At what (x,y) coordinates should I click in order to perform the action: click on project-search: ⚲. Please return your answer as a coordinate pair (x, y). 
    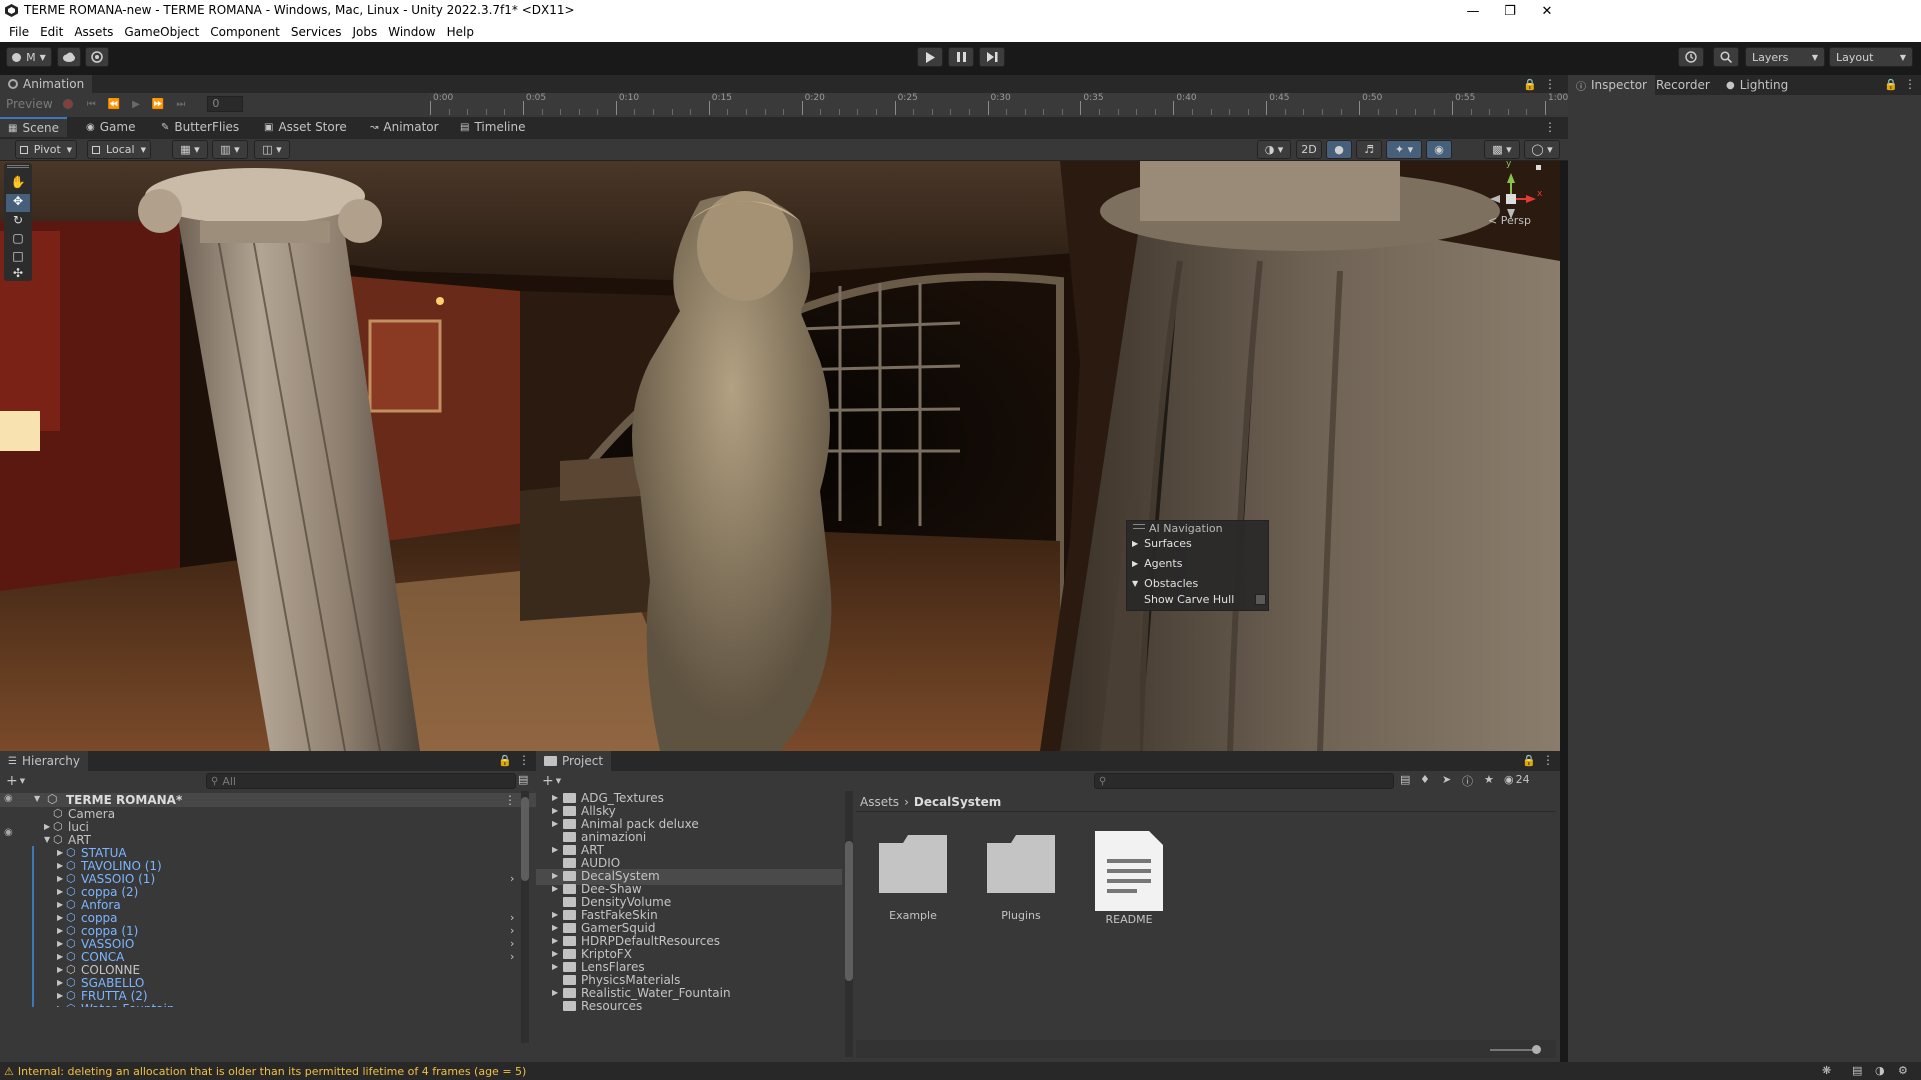
    Looking at the image, I should click on (1244, 781).